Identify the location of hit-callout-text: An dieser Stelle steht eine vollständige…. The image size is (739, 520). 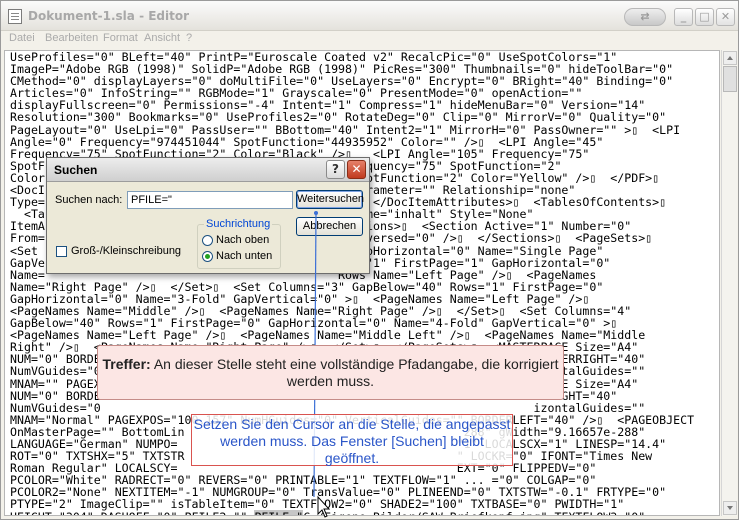
(354, 372).